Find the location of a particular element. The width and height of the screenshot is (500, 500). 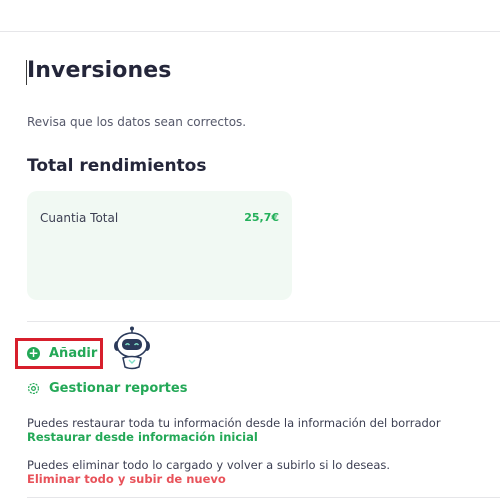

gear-icon is located at coordinates (33, 388).